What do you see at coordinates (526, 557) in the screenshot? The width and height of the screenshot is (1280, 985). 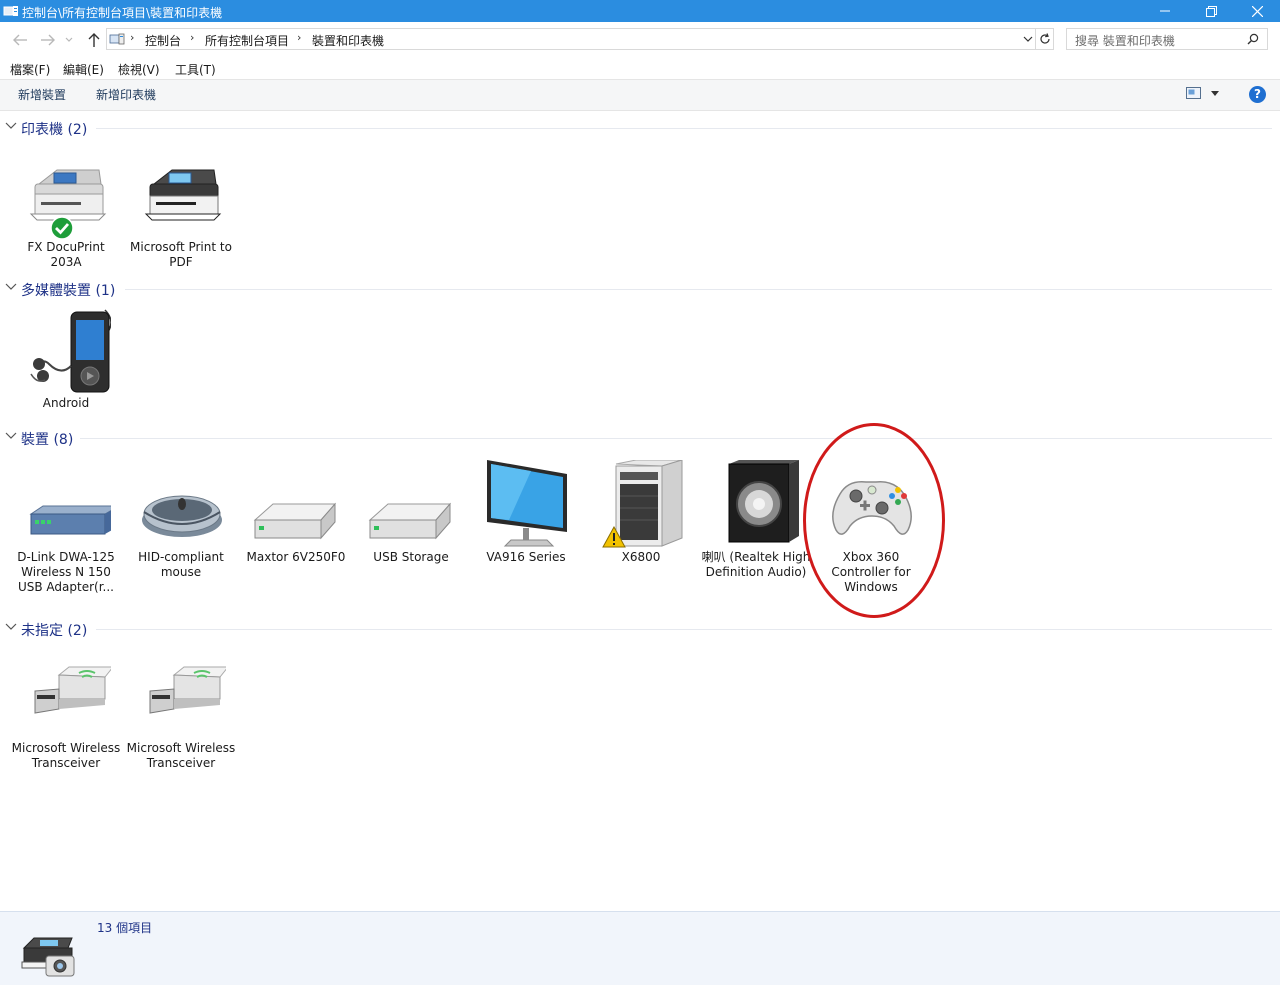 I see `device-label: VA916 Series` at bounding box center [526, 557].